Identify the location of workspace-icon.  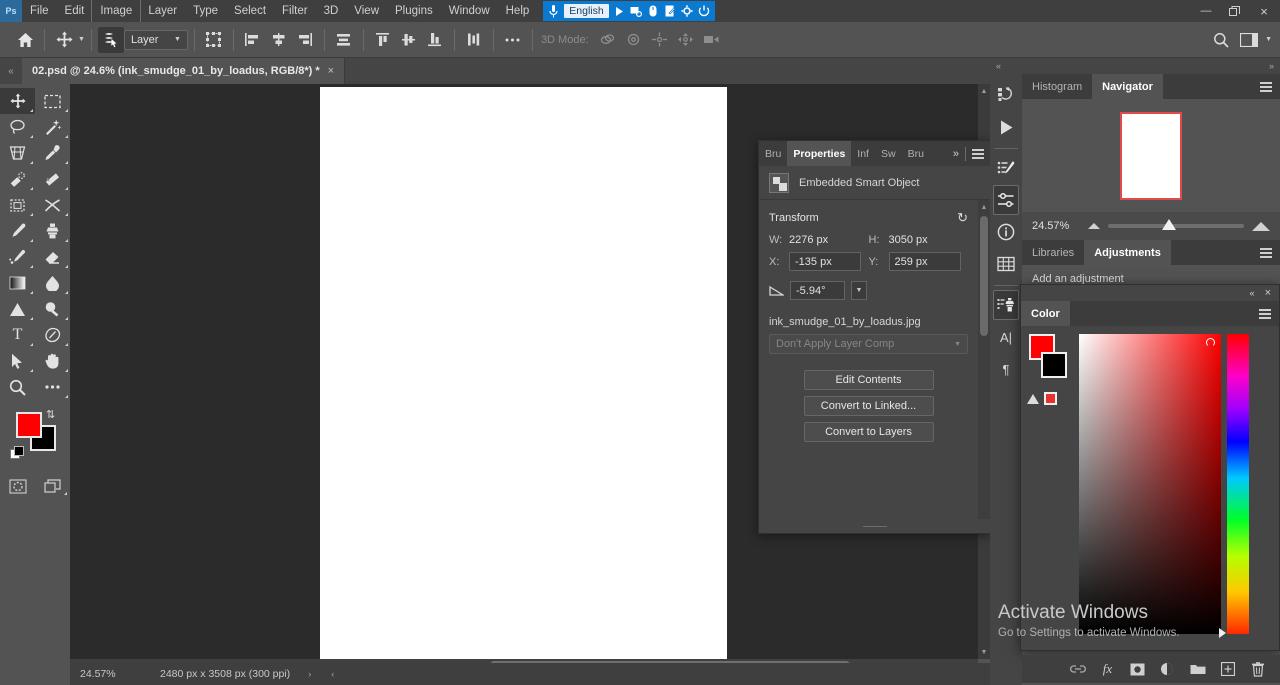
(1249, 40).